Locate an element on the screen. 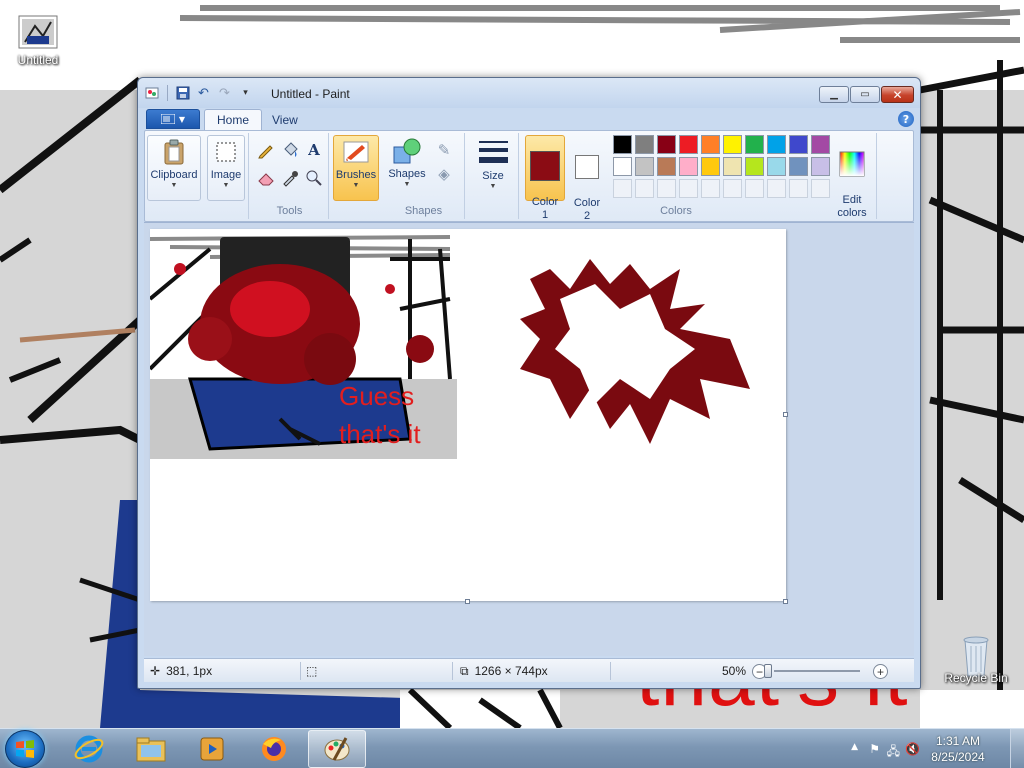 The width and height of the screenshot is (1024, 768). image-size: ⧉ 1266 × 744px is located at coordinates (504, 671).